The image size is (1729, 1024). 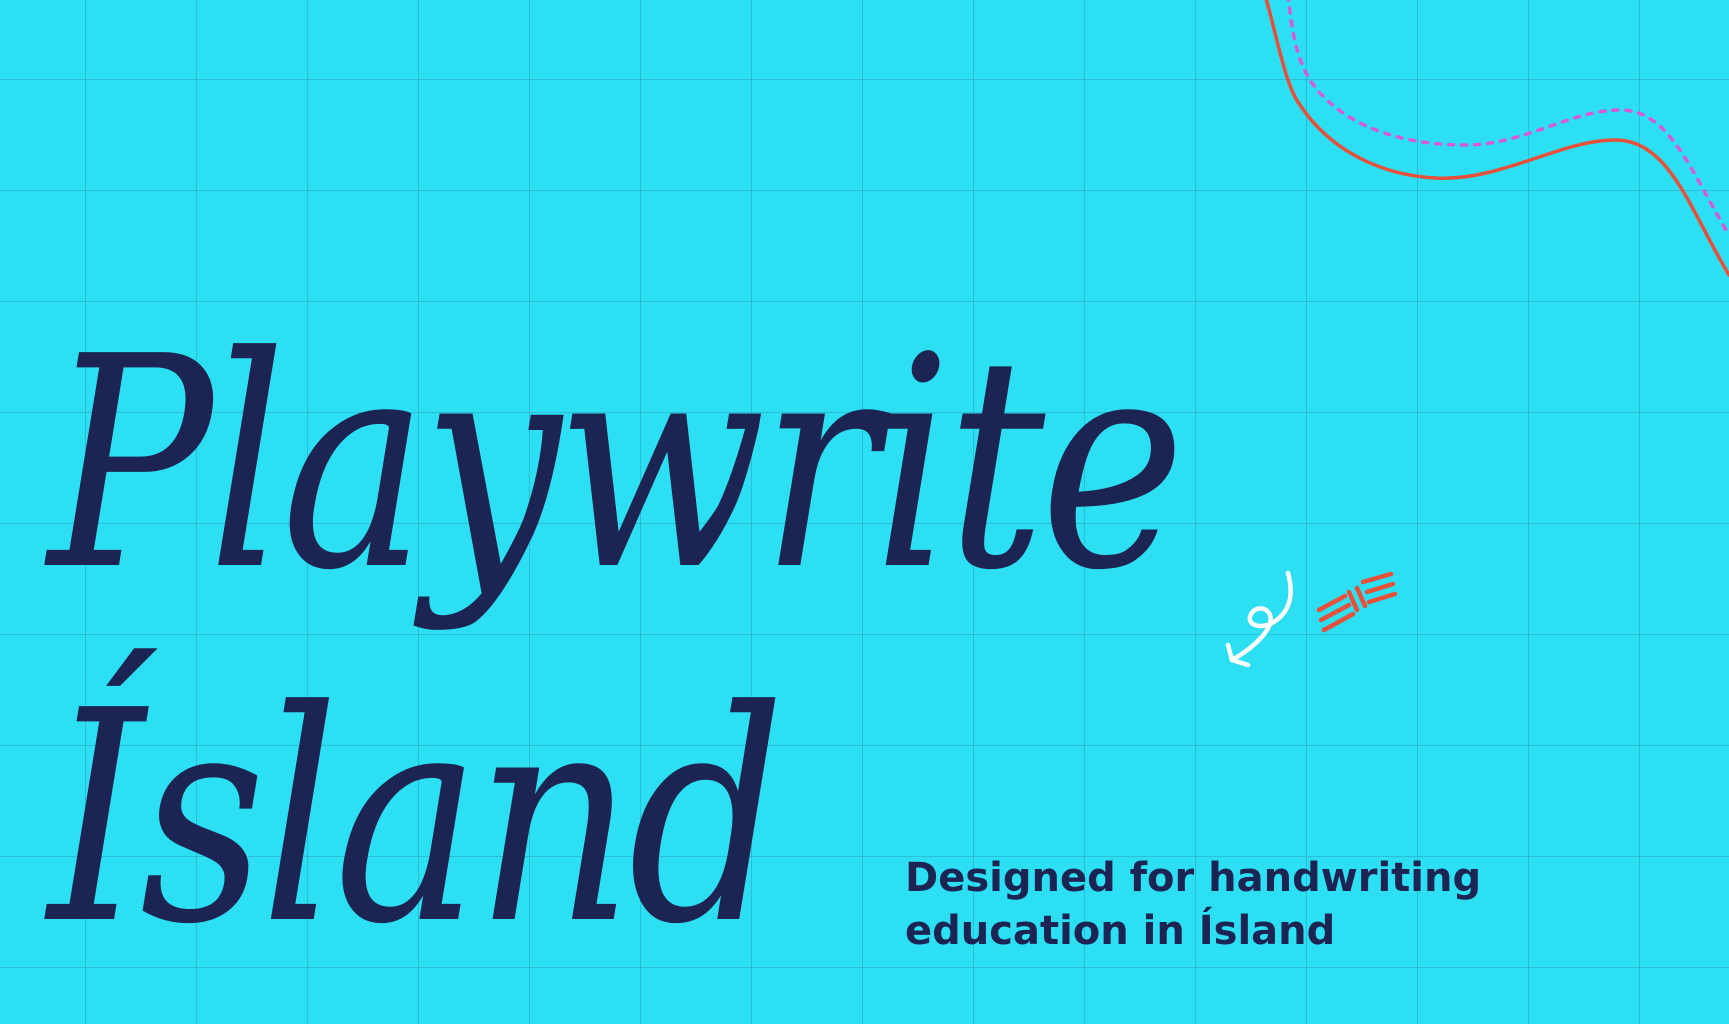 What do you see at coordinates (1193, 878) in the screenshot?
I see `tagline-line-1: Designed for handwriting` at bounding box center [1193, 878].